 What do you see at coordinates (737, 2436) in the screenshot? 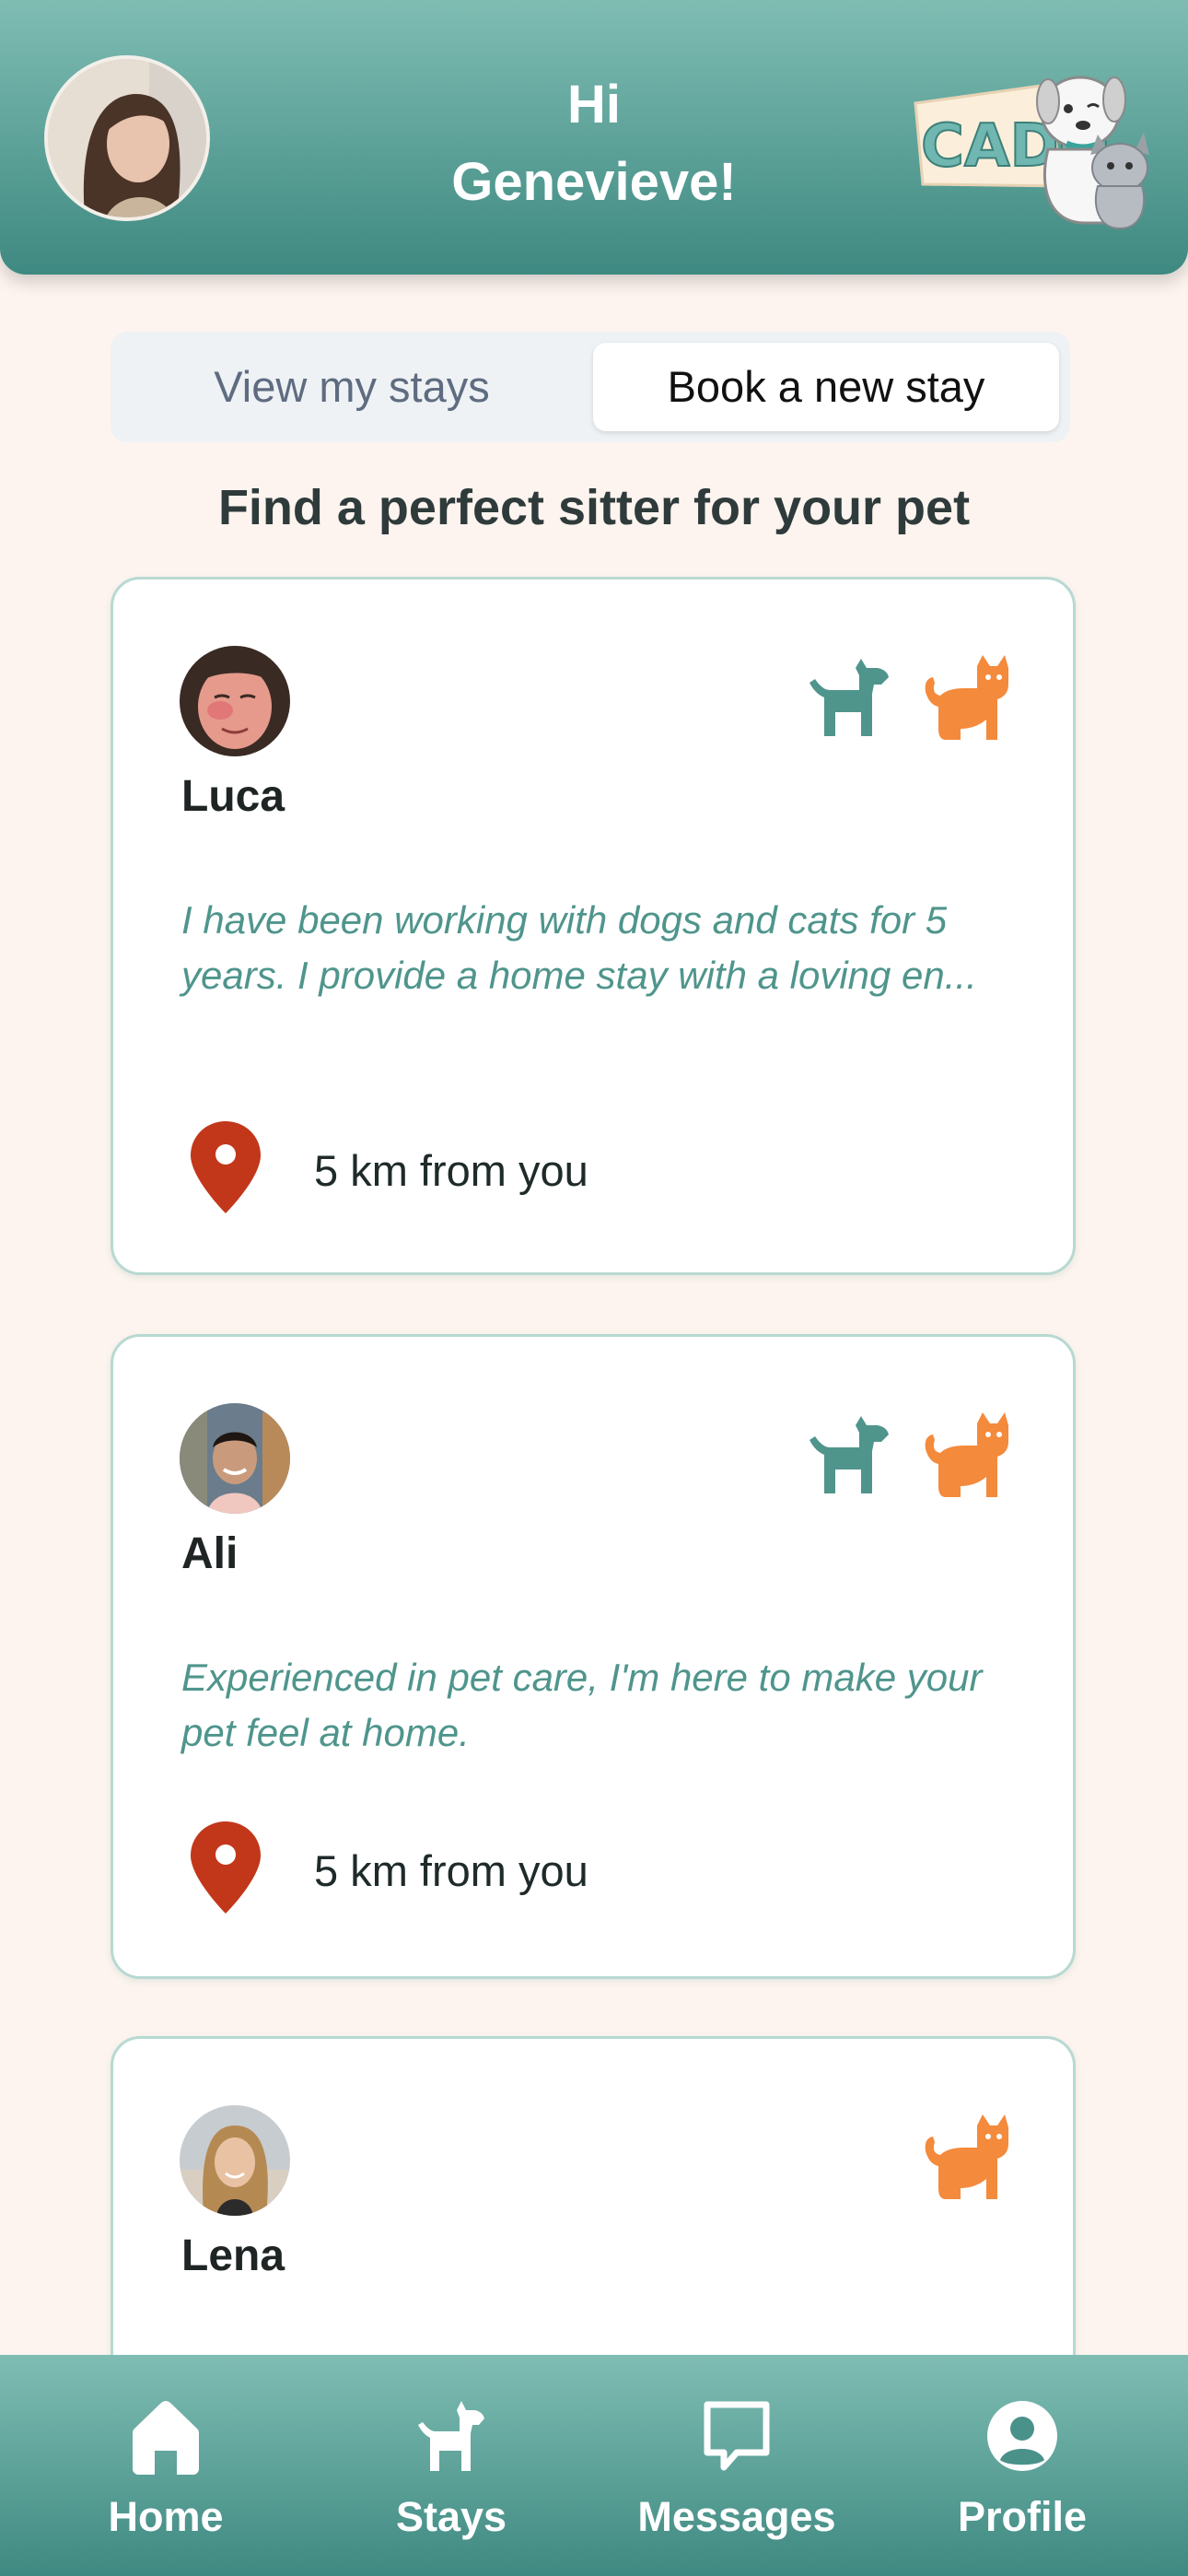
I see `chat-icon` at bounding box center [737, 2436].